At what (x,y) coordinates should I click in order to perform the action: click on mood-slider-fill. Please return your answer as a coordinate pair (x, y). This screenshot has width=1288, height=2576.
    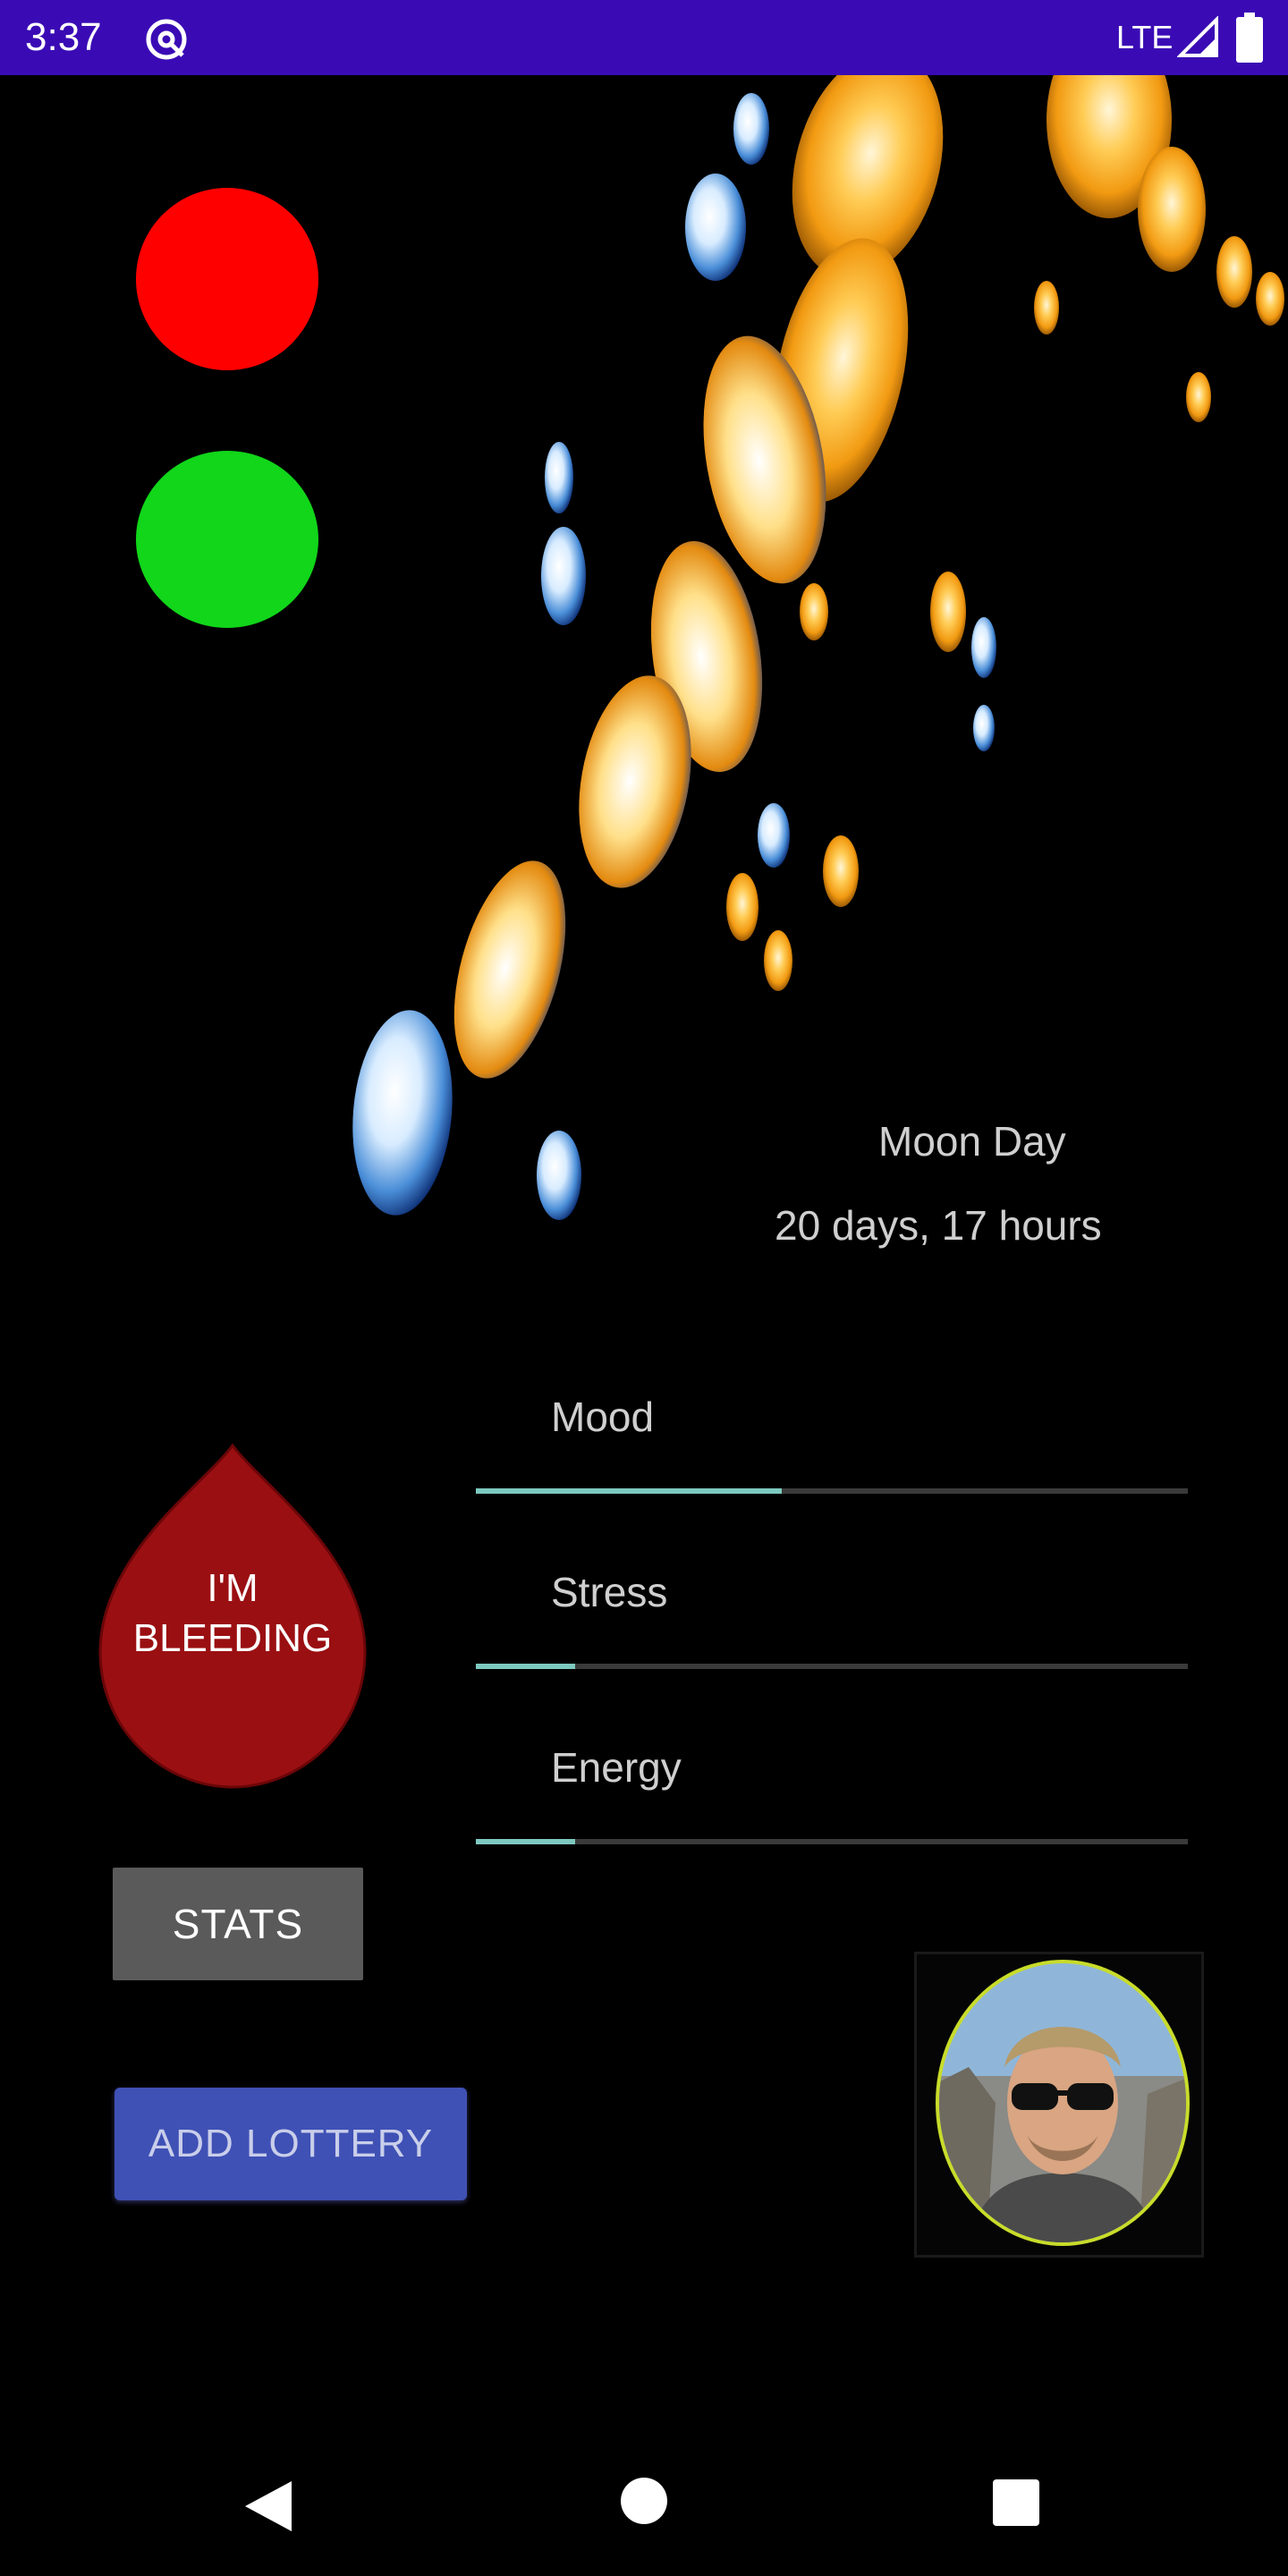
    Looking at the image, I should click on (629, 1491).